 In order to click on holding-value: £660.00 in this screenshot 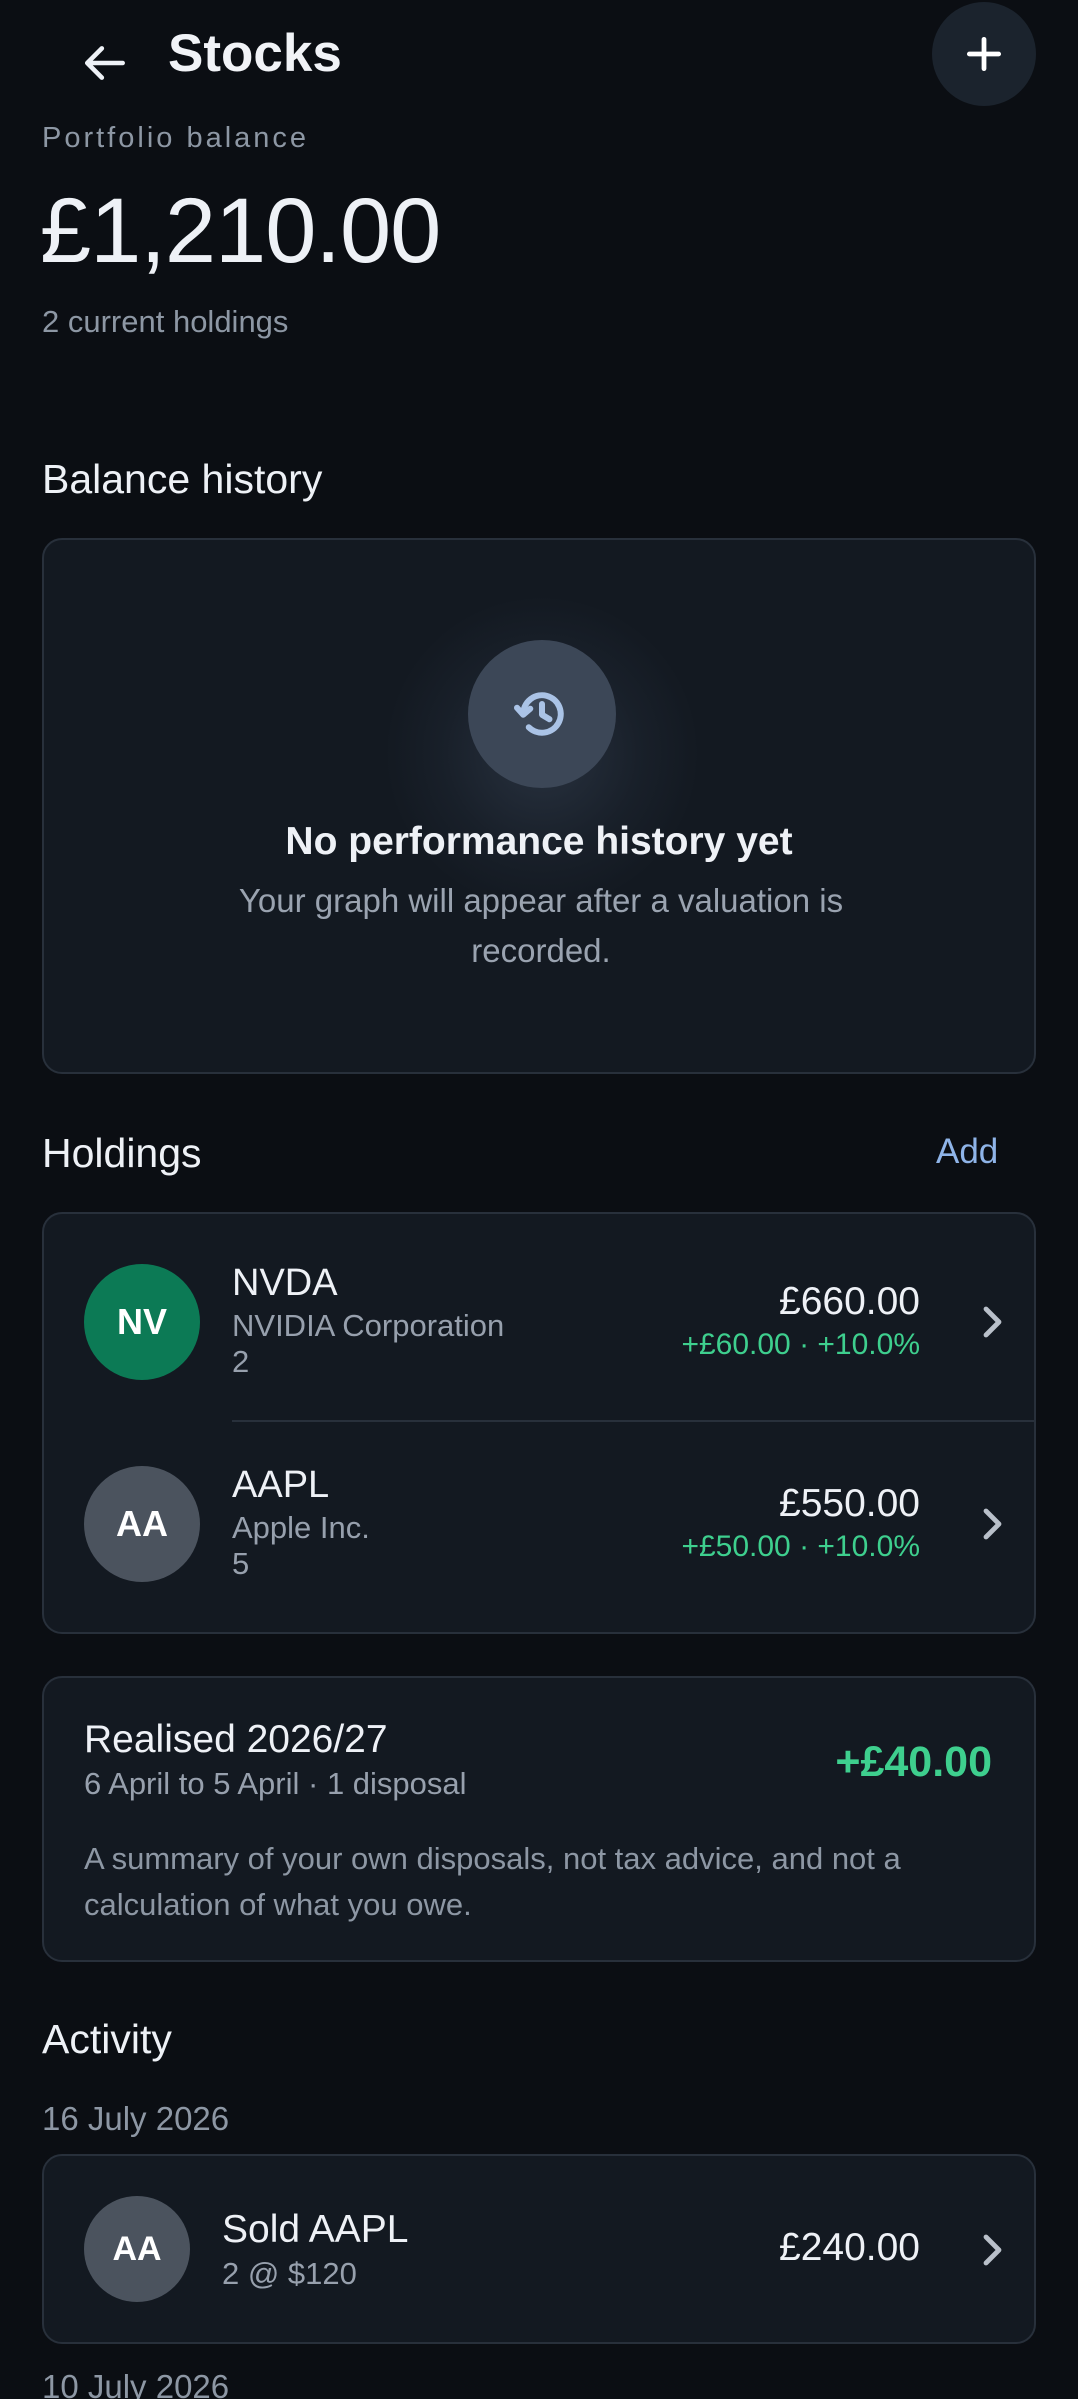, I will do `click(849, 1301)`.